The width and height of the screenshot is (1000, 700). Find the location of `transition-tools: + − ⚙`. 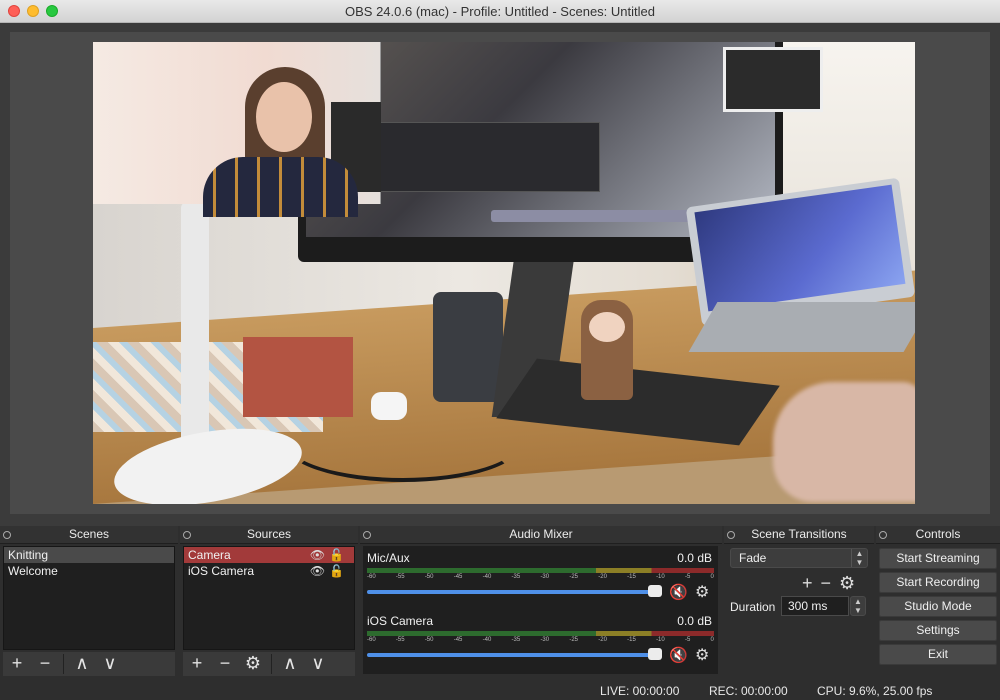

transition-tools: + − ⚙ is located at coordinates (828, 583).